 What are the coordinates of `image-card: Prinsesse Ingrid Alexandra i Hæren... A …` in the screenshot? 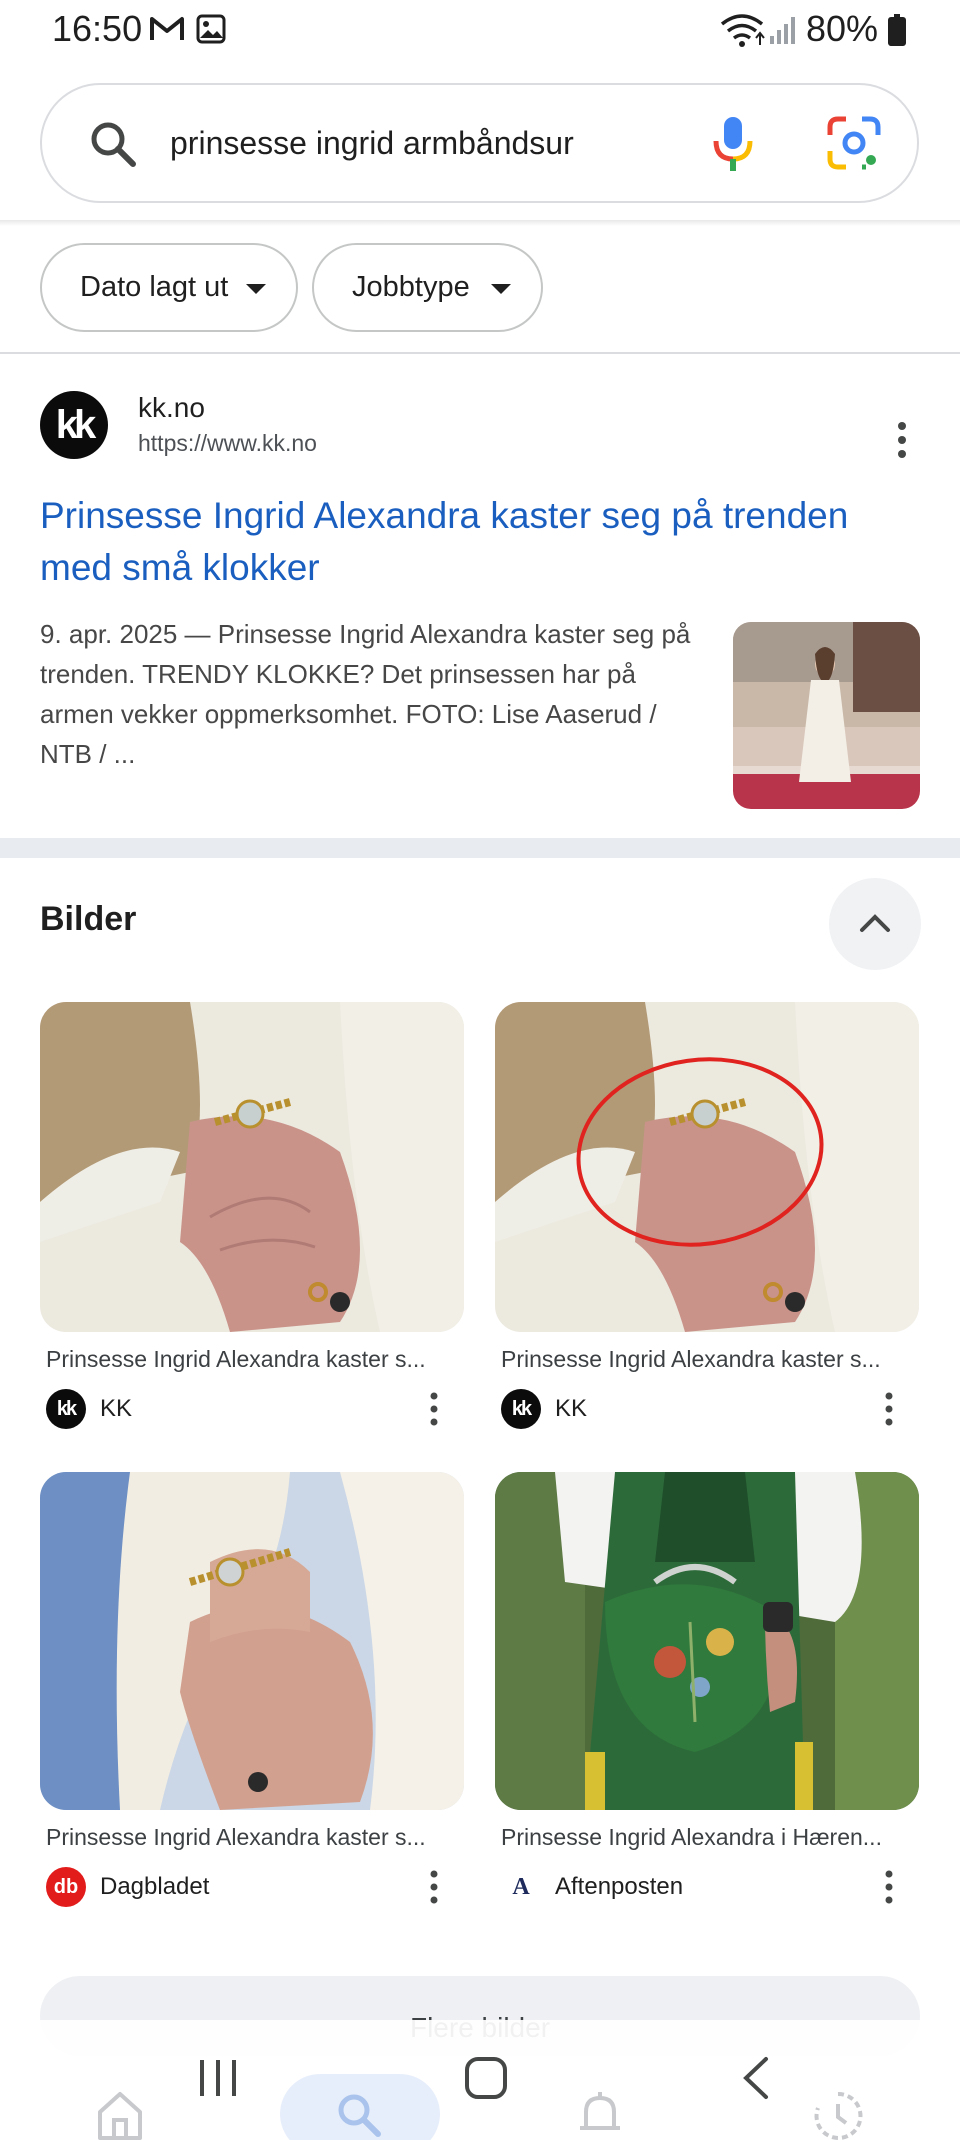 It's located at (707, 1692).